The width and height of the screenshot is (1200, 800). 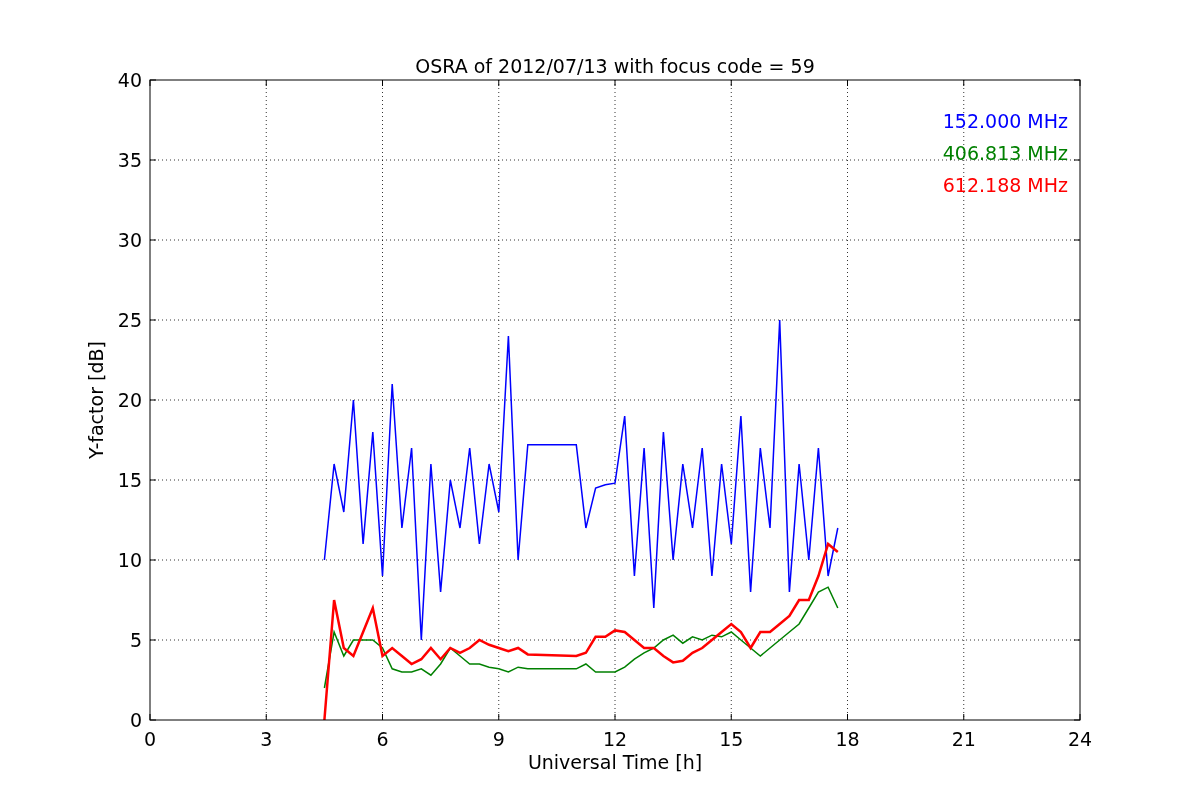 I want to click on chart-title: OSRA of 2012/07/13 with focus code = 59, so click(x=615, y=66).